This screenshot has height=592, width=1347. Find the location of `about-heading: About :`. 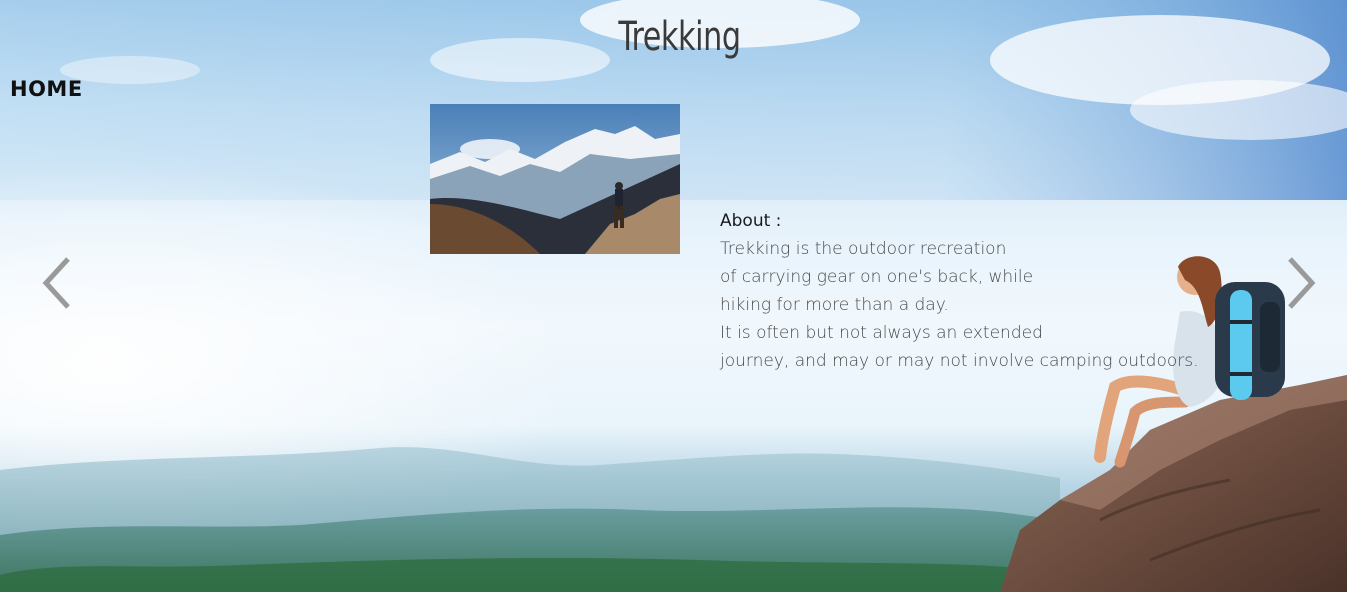

about-heading: About : is located at coordinates (751, 221).